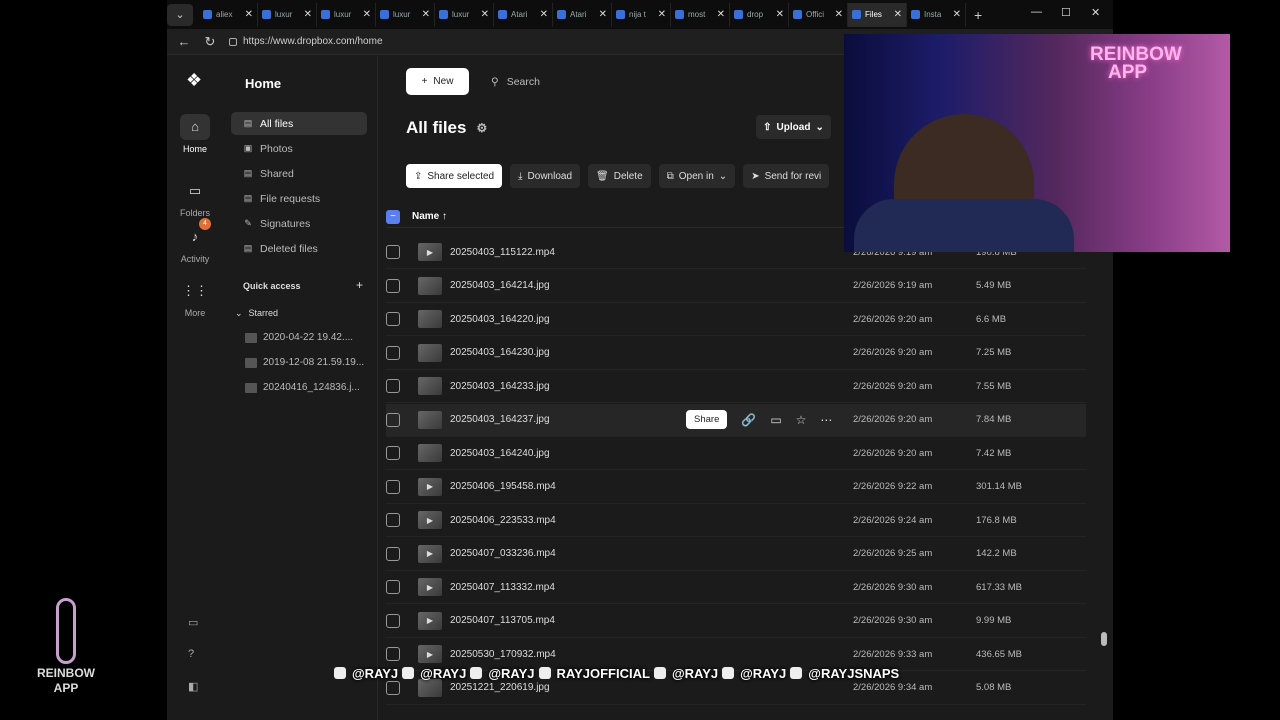 The width and height of the screenshot is (1280, 720). Describe the element at coordinates (359, 285) in the screenshot. I see `add-quick-access-button: +` at that location.